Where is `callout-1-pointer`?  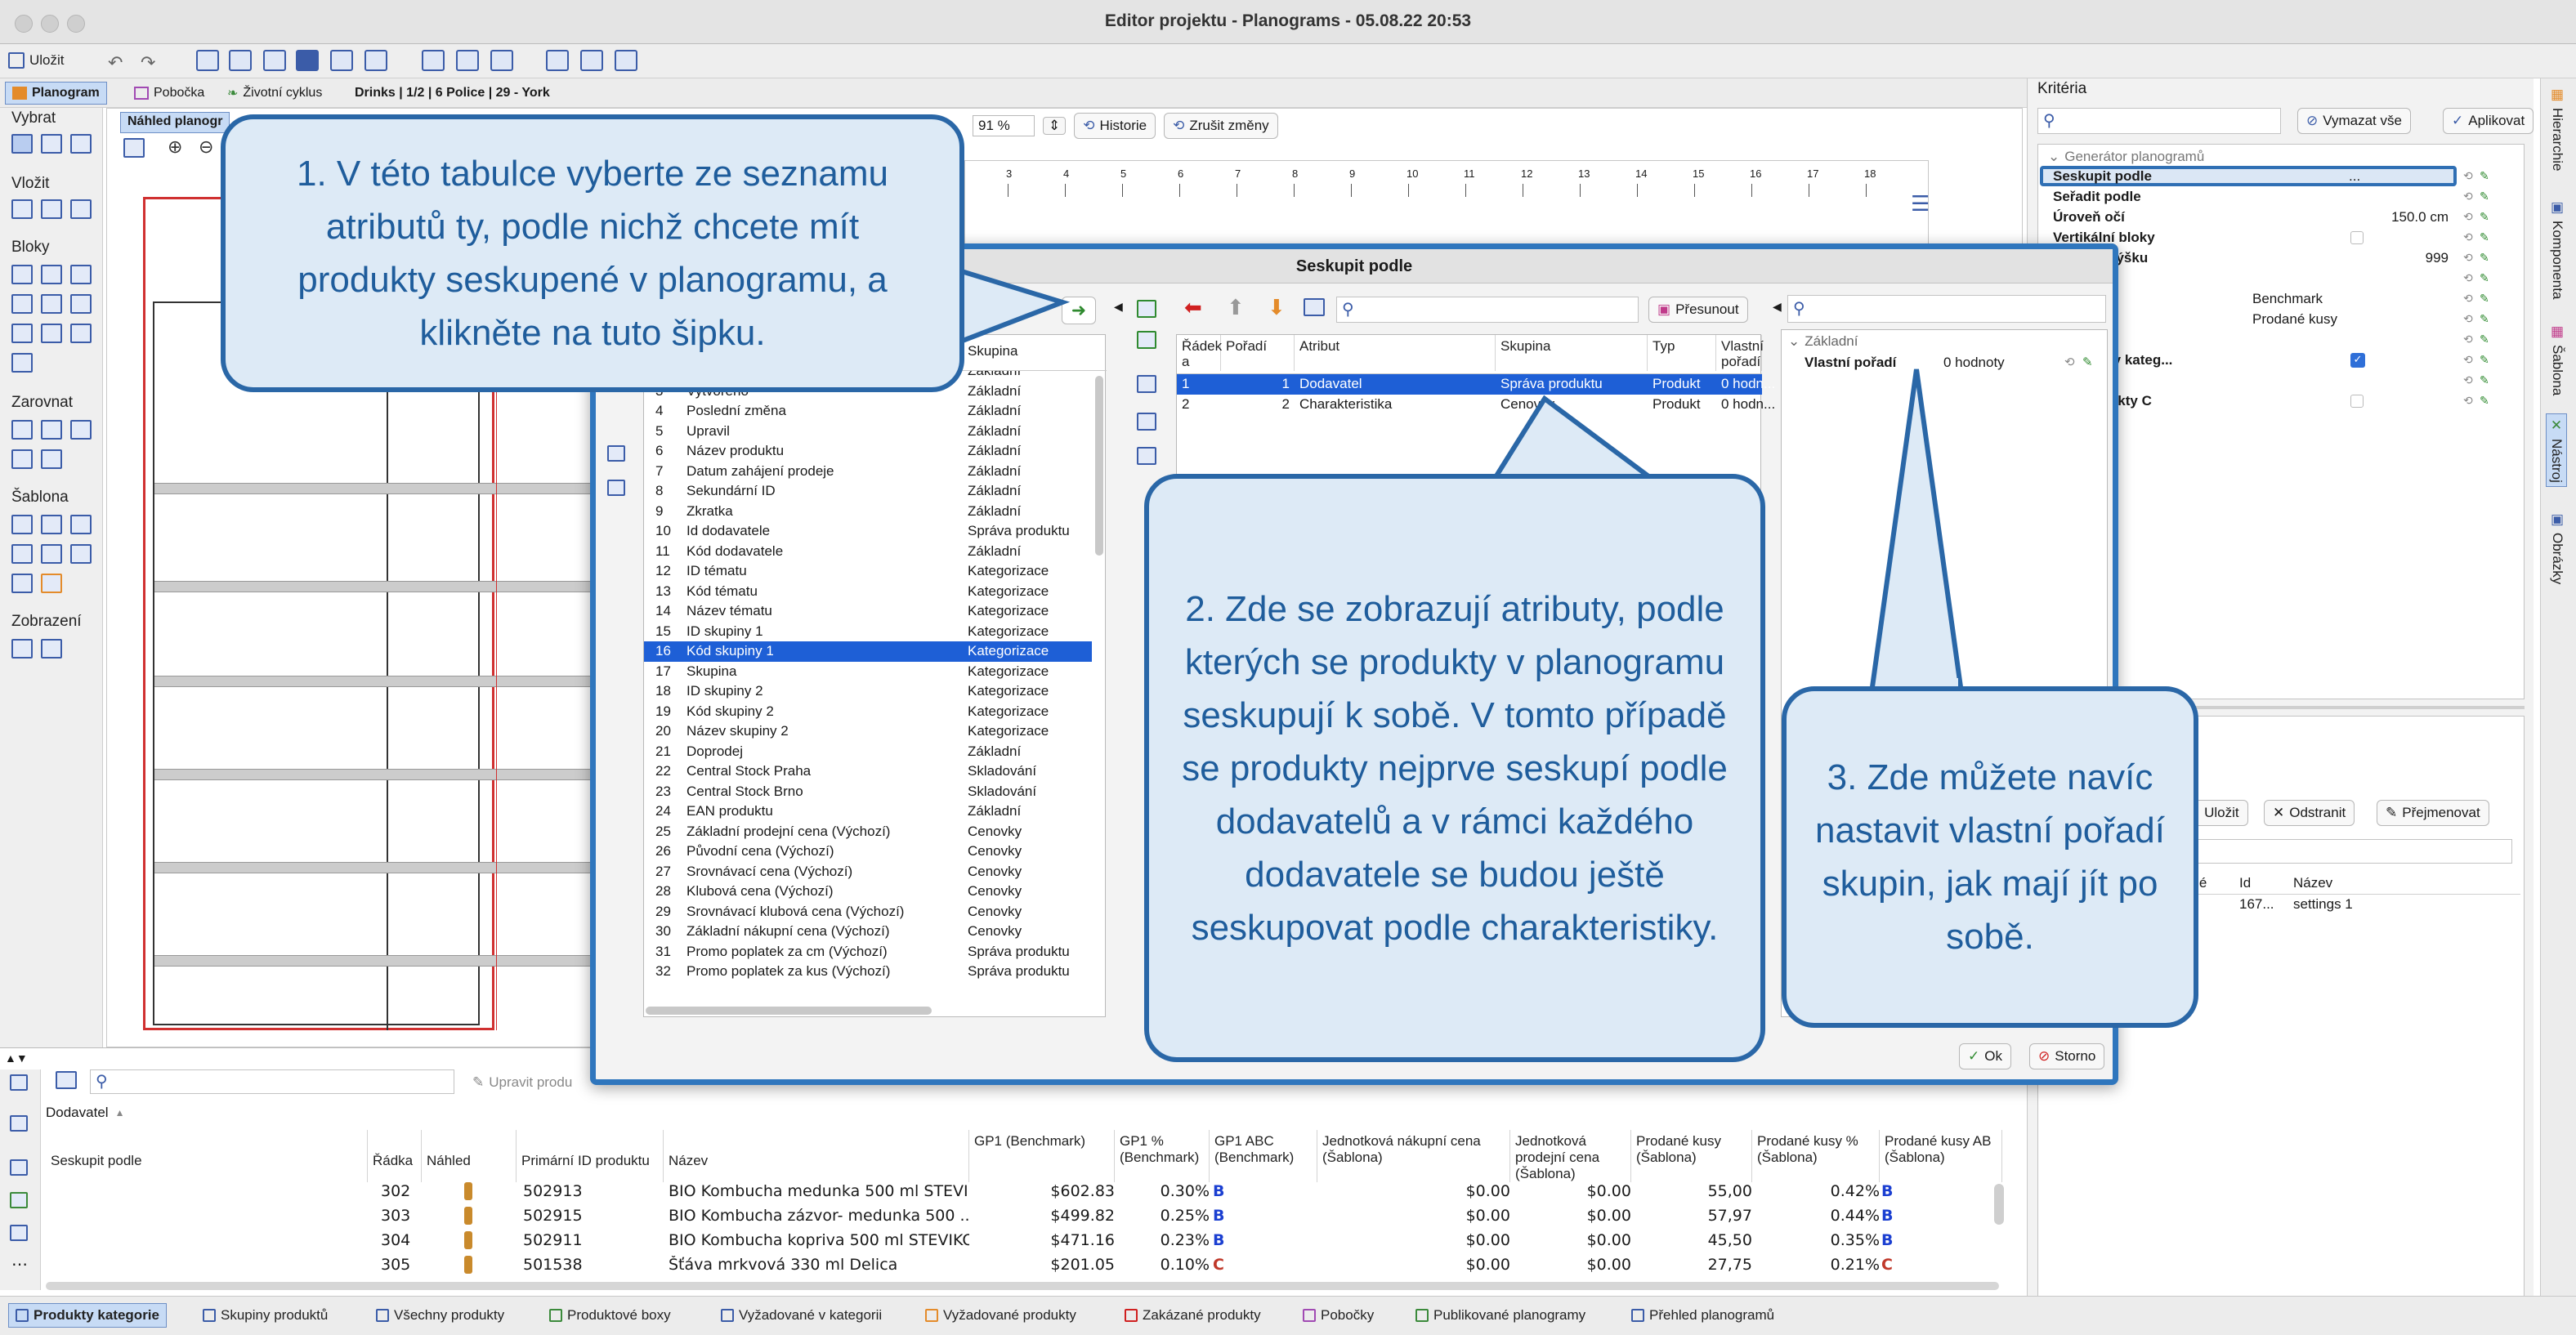
callout-1-pointer is located at coordinates (1012, 306).